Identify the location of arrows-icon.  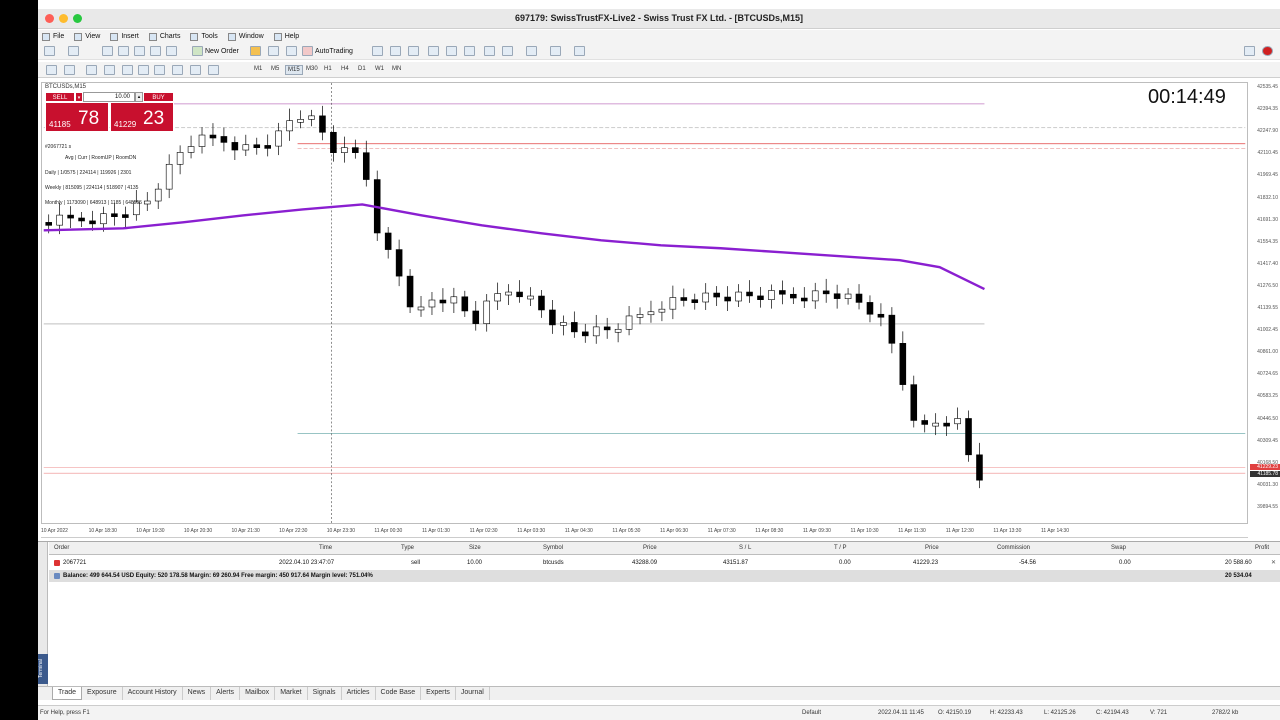
(213, 70).